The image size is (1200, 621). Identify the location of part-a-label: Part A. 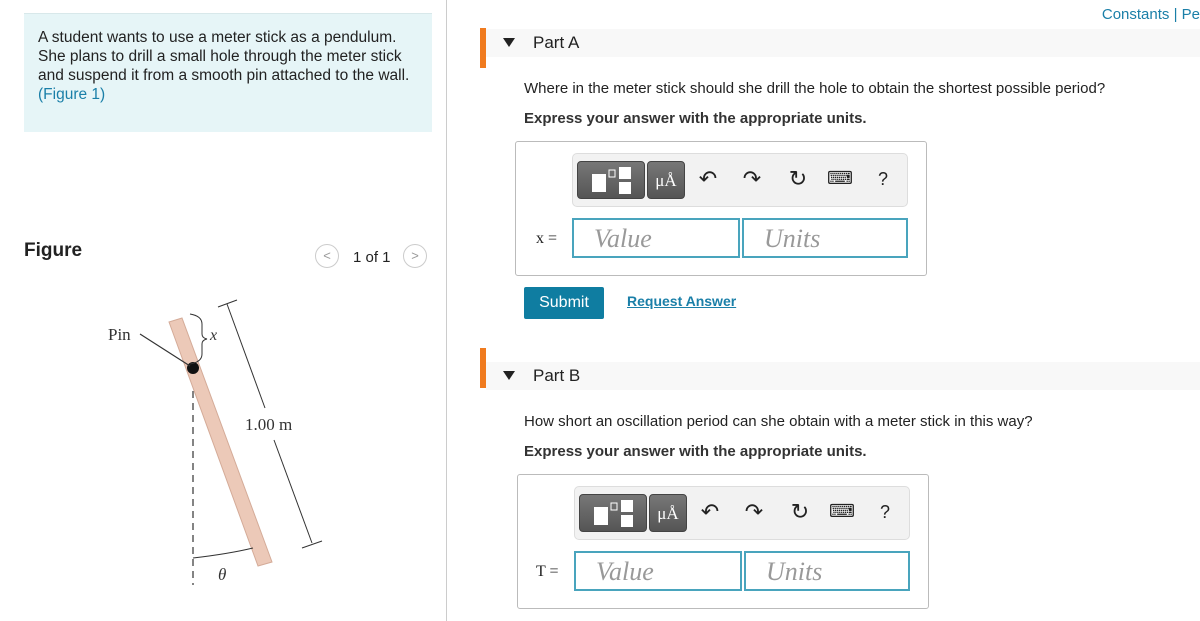
(556, 42).